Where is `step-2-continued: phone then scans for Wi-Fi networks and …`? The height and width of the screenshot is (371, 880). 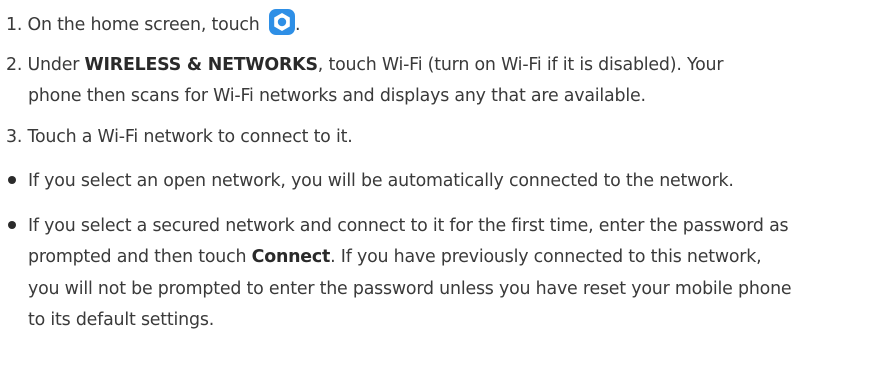
step-2-continued: phone then scans for Wi-Fi networks and … is located at coordinates (337, 96).